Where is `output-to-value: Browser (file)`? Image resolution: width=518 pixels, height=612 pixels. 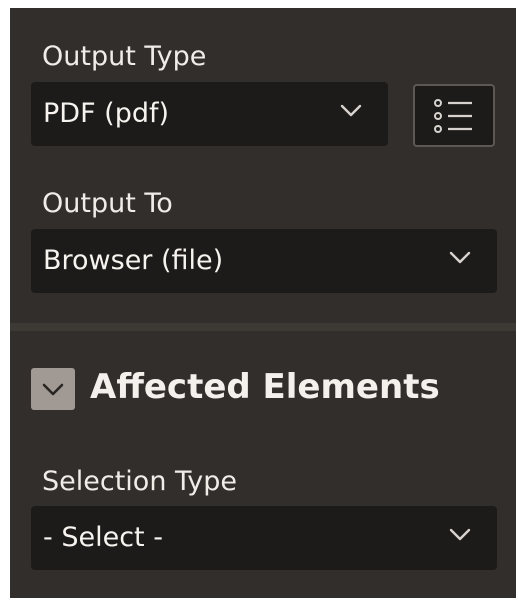
output-to-value: Browser (file) is located at coordinates (133, 260).